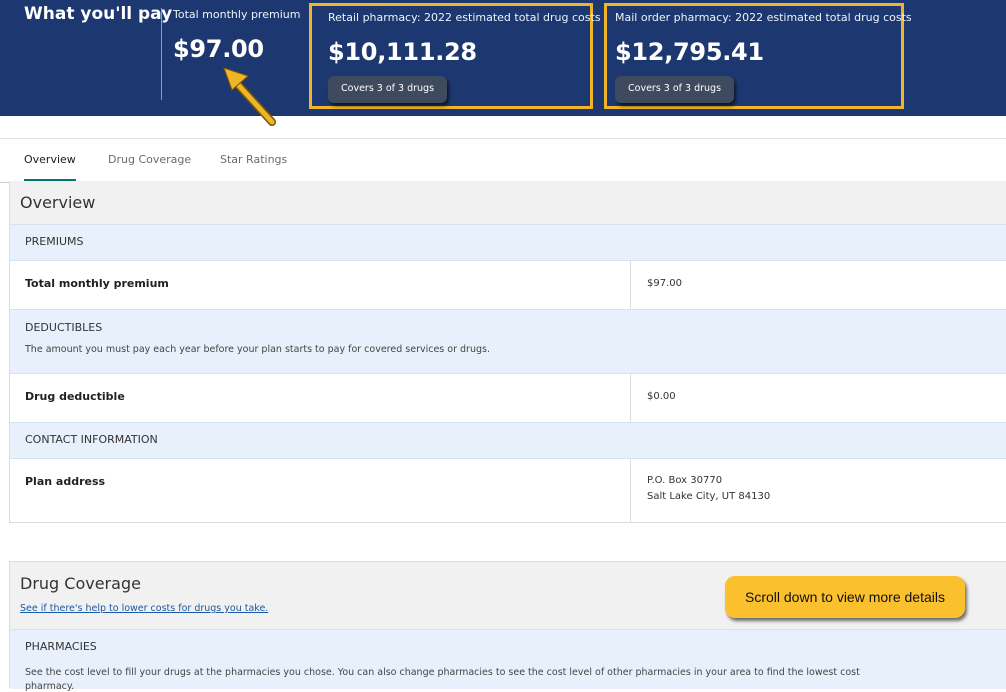  Describe the element at coordinates (708, 489) in the screenshot. I see `plan-address-value: P.O. Box 30770 Salt Lake City, UT 84130` at that location.